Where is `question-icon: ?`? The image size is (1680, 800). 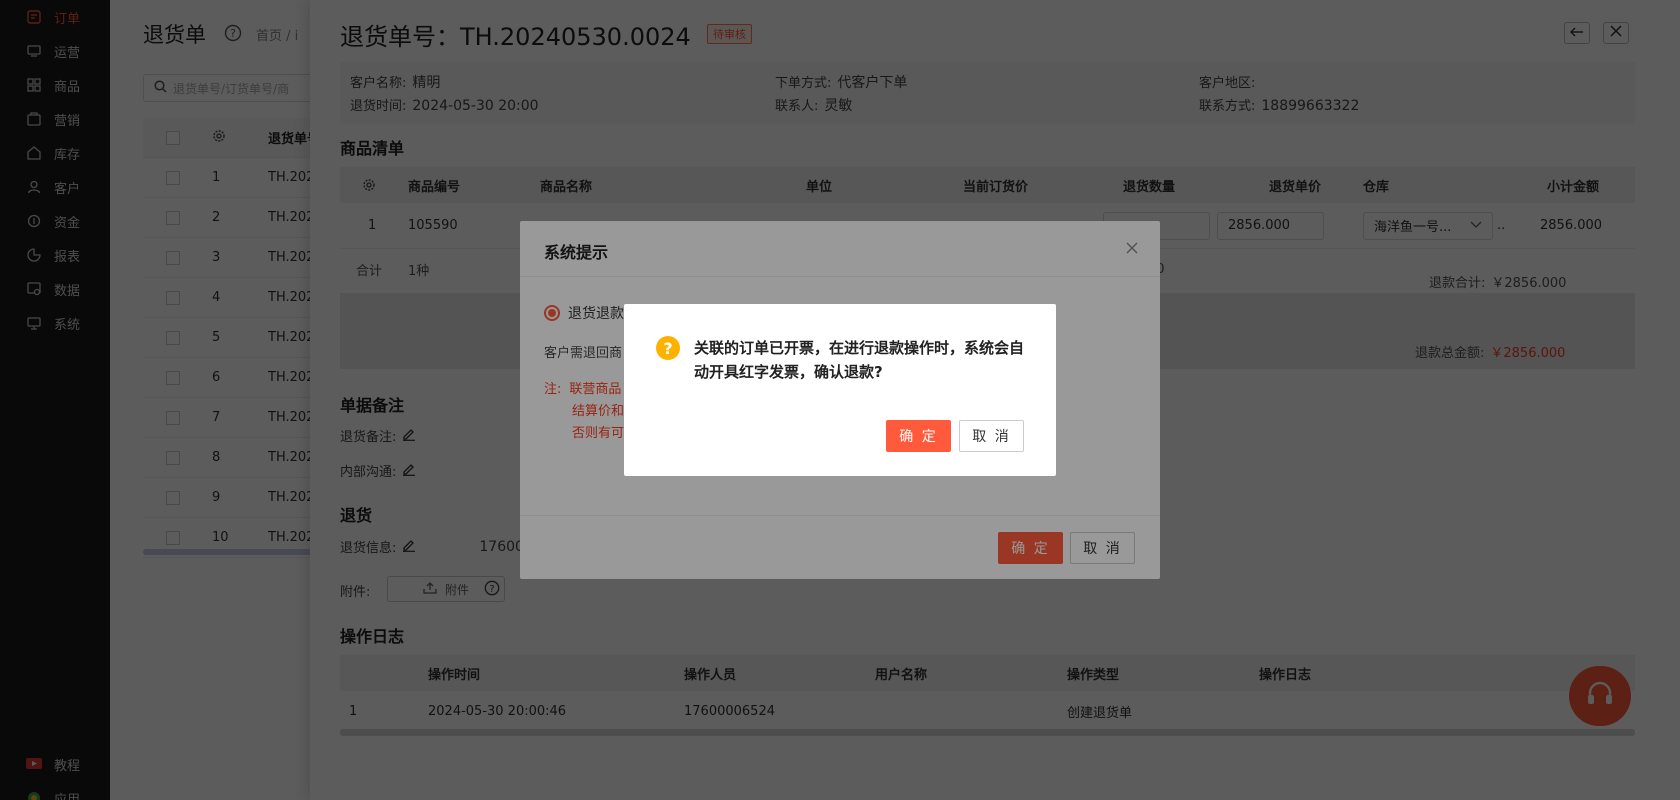
question-icon: ? is located at coordinates (668, 348).